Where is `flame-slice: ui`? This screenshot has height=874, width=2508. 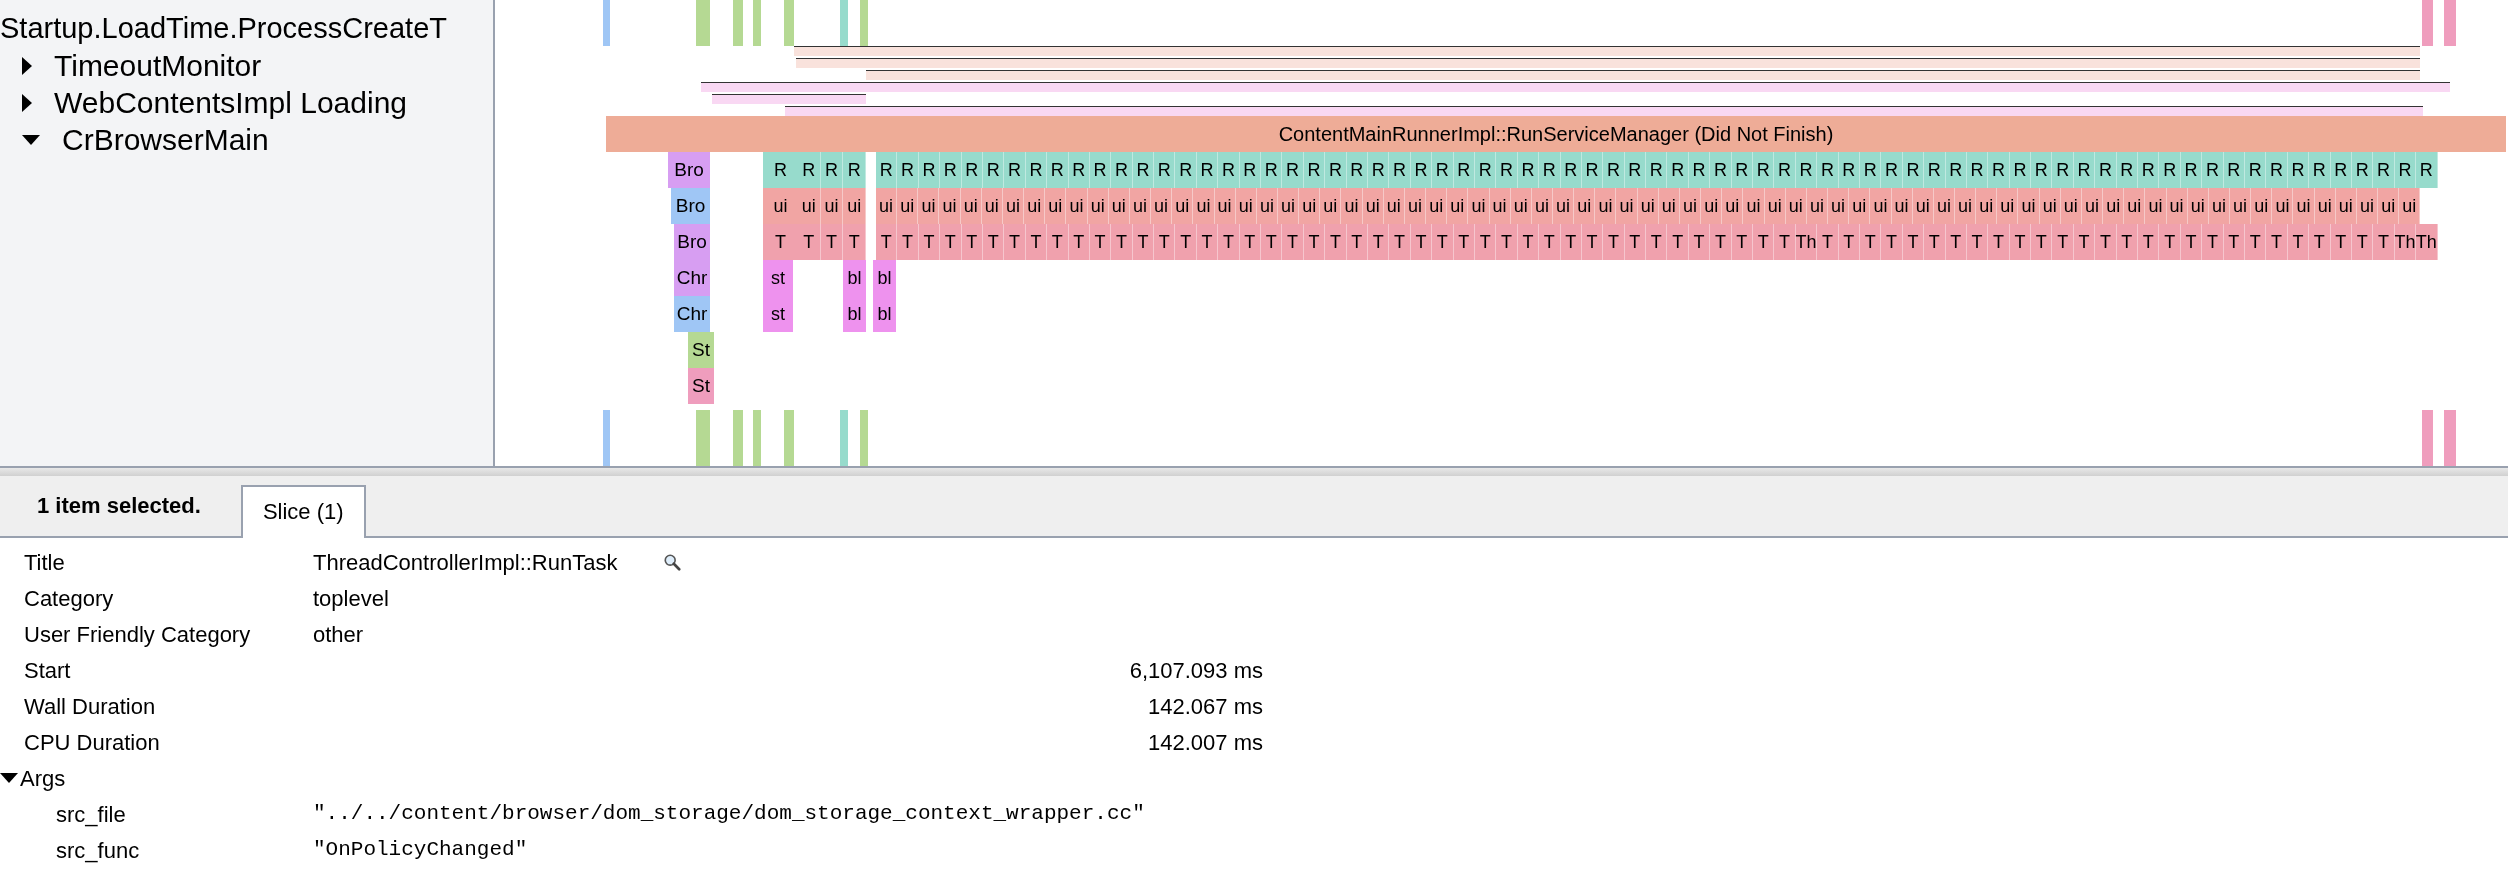 flame-slice: ui is located at coordinates (780, 206).